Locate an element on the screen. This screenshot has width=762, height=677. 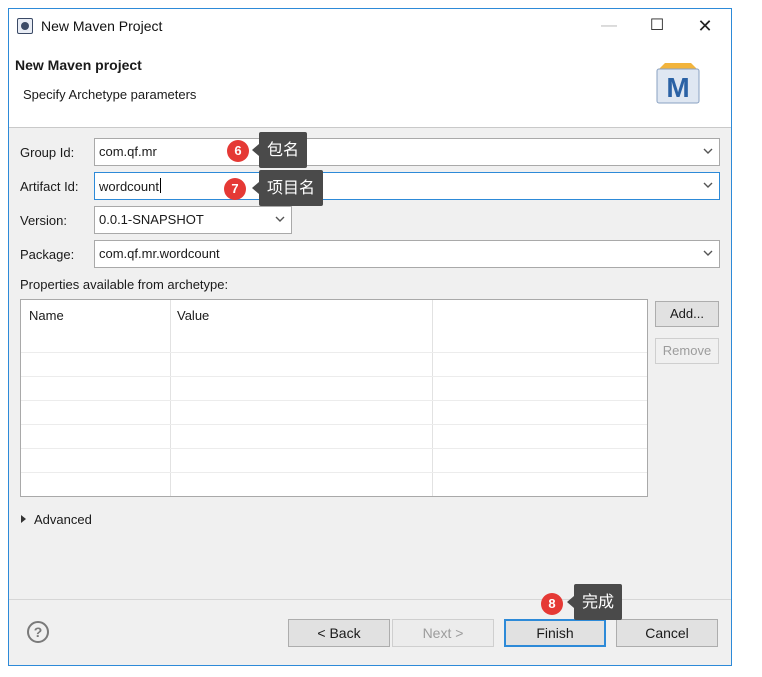
wizard-title: New Maven project is located at coordinates (78, 65).